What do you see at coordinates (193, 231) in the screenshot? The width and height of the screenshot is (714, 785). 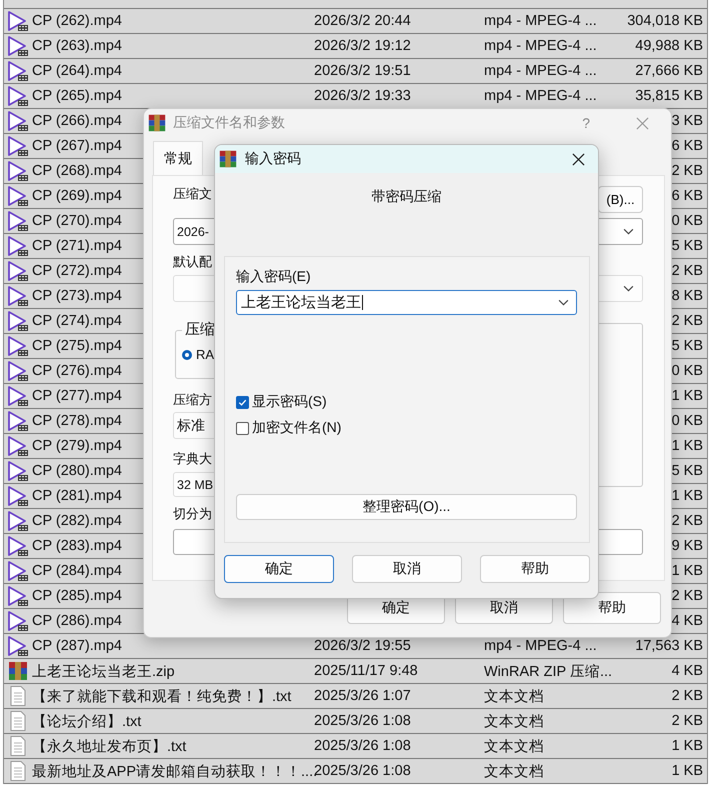 I see `field-value: 2026-` at bounding box center [193, 231].